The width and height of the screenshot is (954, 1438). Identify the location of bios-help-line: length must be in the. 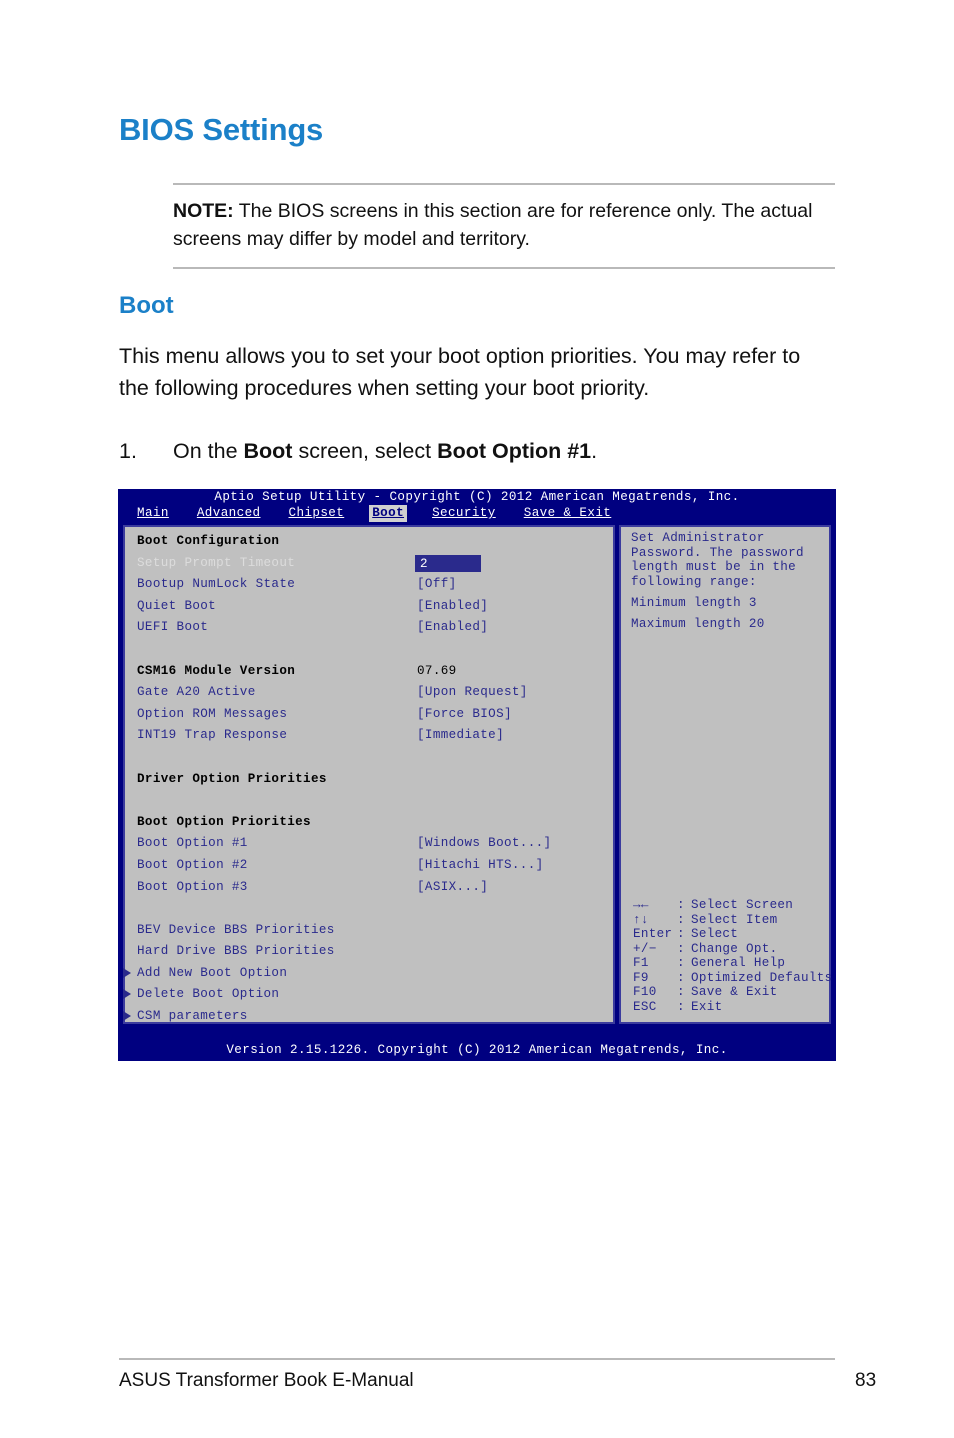
(714, 567).